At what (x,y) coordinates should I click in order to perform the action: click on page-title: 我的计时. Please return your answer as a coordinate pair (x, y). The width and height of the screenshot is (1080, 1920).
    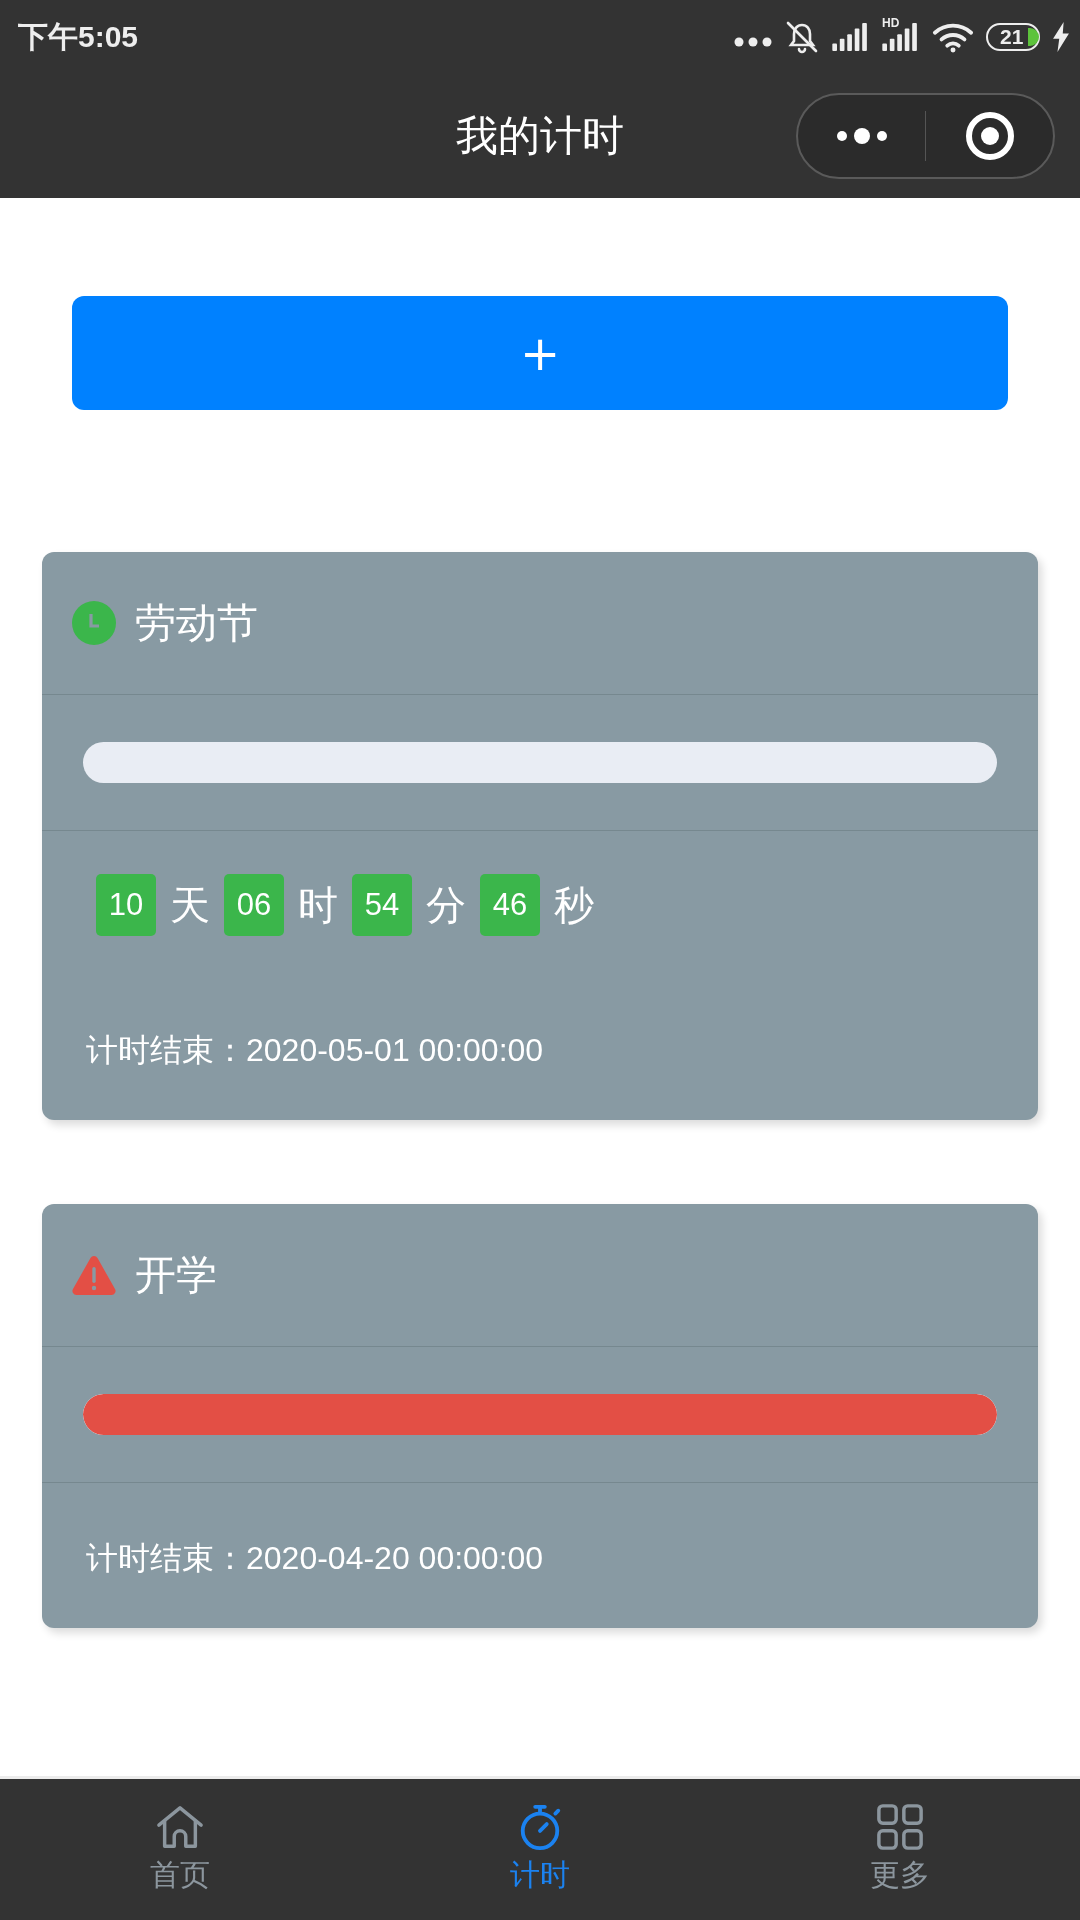
    Looking at the image, I should click on (540, 136).